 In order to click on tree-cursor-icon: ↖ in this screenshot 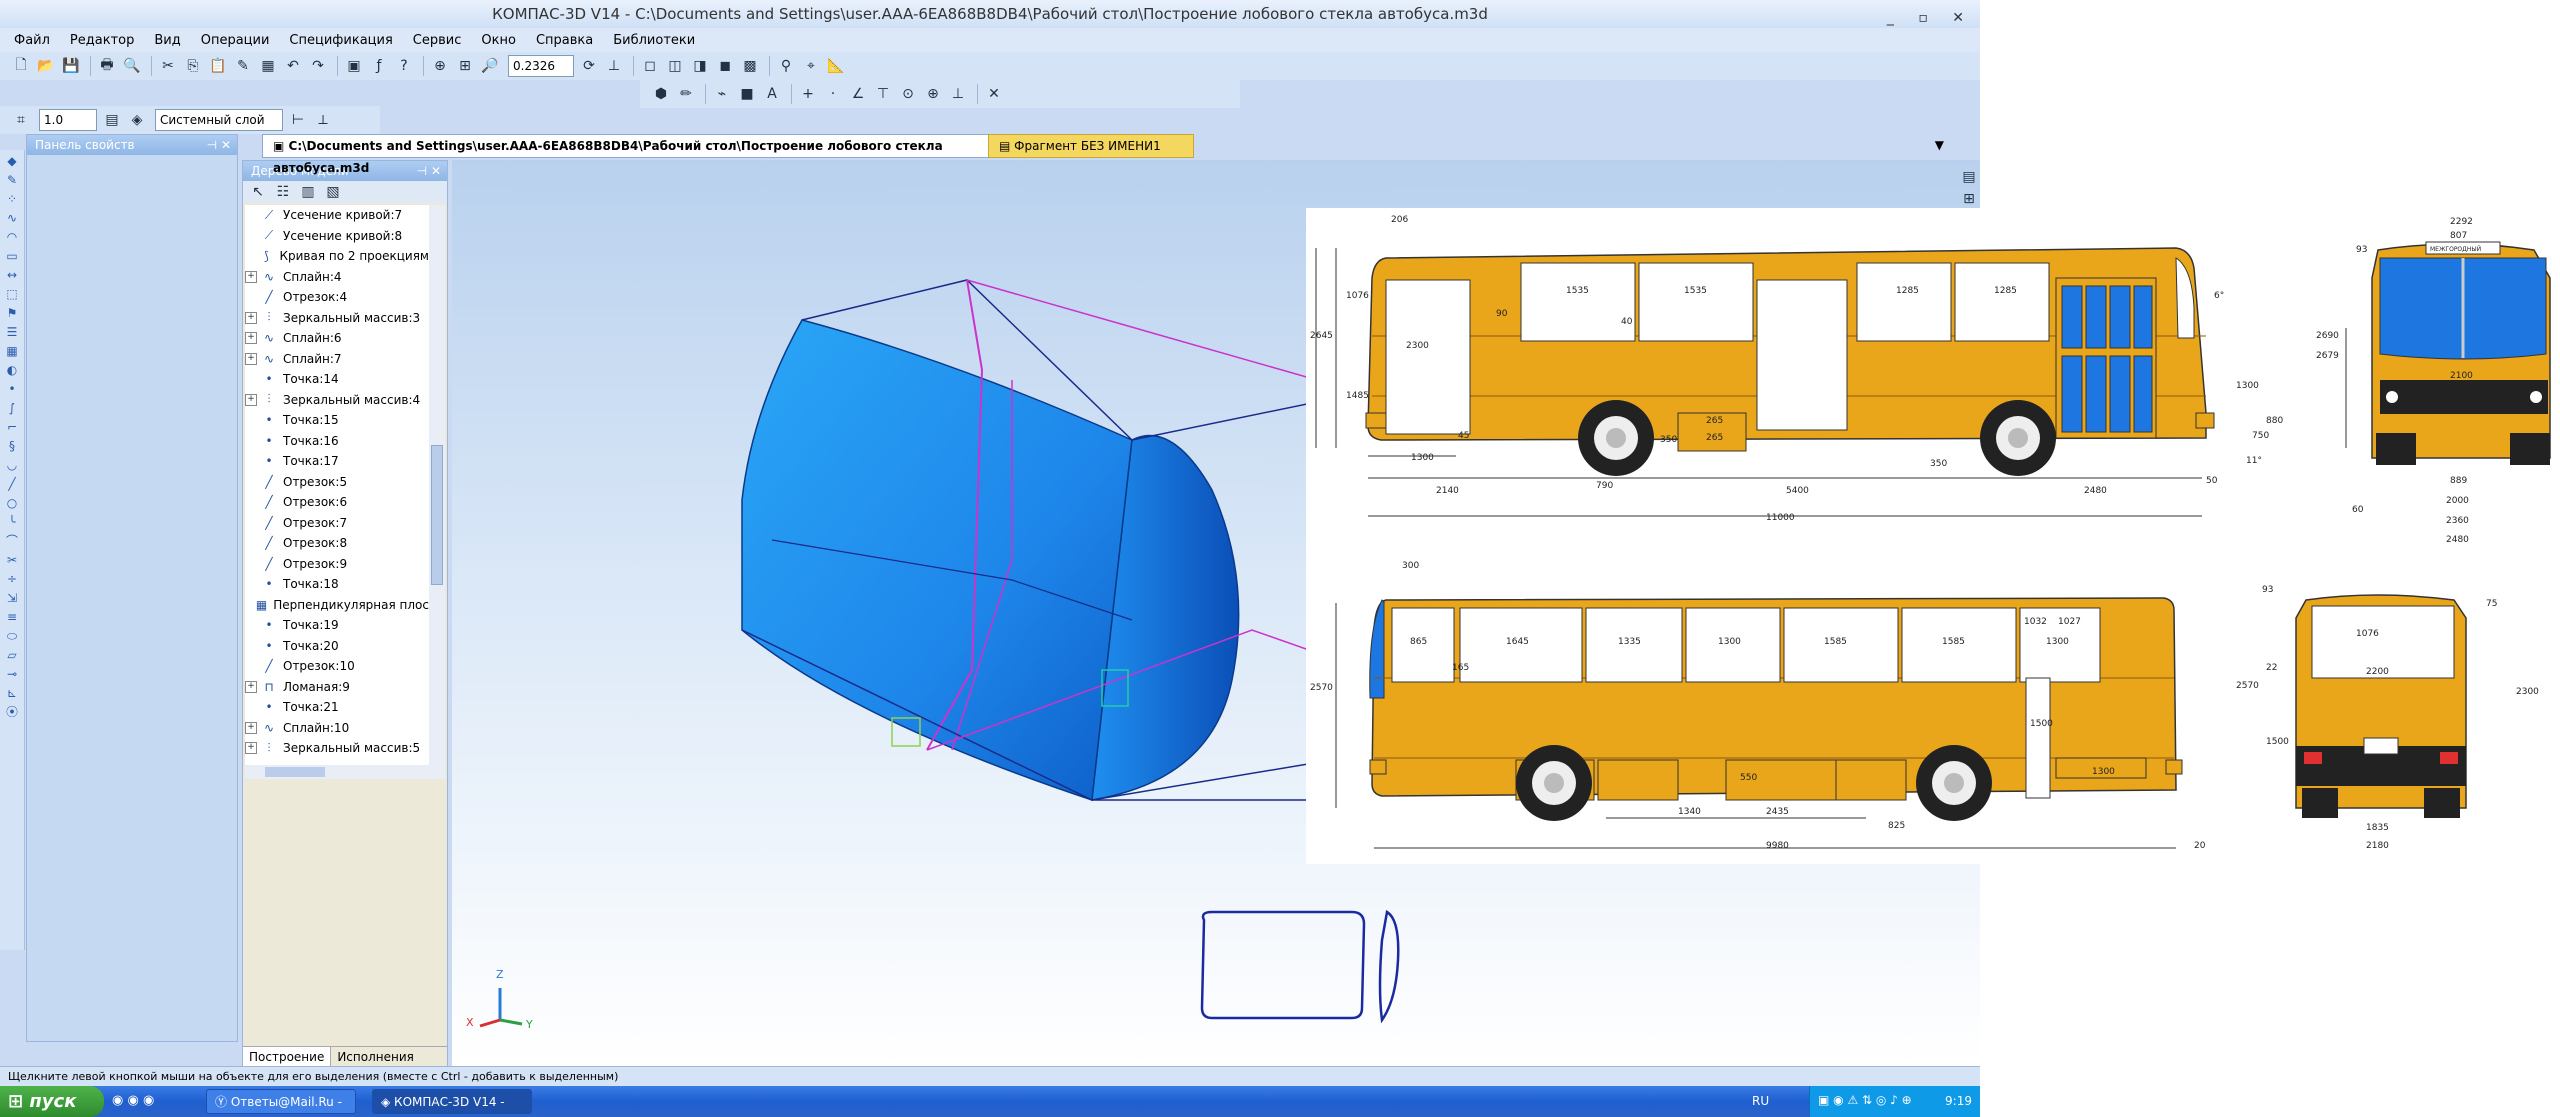, I will do `click(258, 192)`.